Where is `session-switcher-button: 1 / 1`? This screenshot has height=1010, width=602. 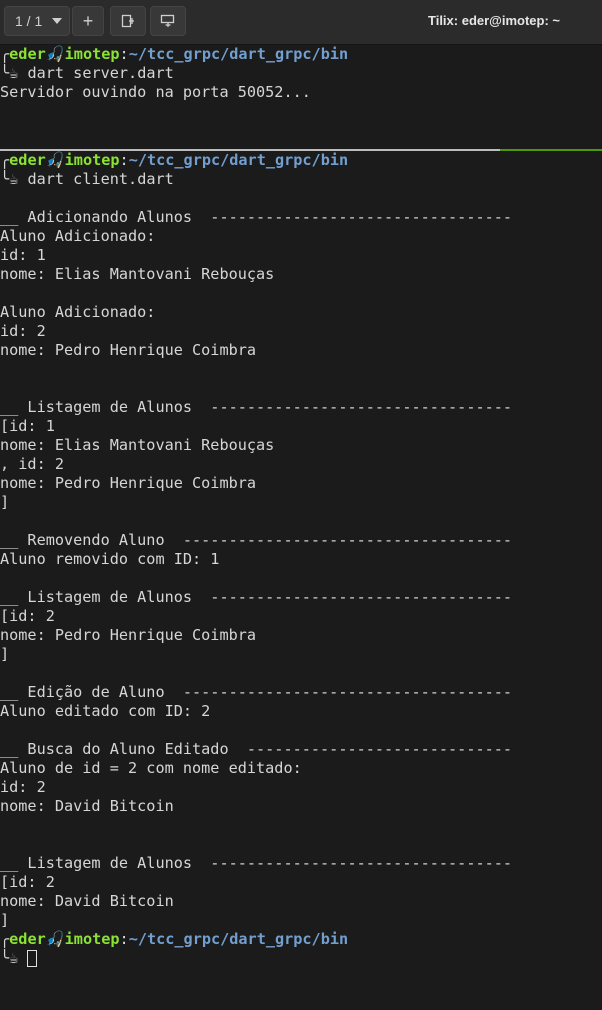 session-switcher-button: 1 / 1 is located at coordinates (37, 21).